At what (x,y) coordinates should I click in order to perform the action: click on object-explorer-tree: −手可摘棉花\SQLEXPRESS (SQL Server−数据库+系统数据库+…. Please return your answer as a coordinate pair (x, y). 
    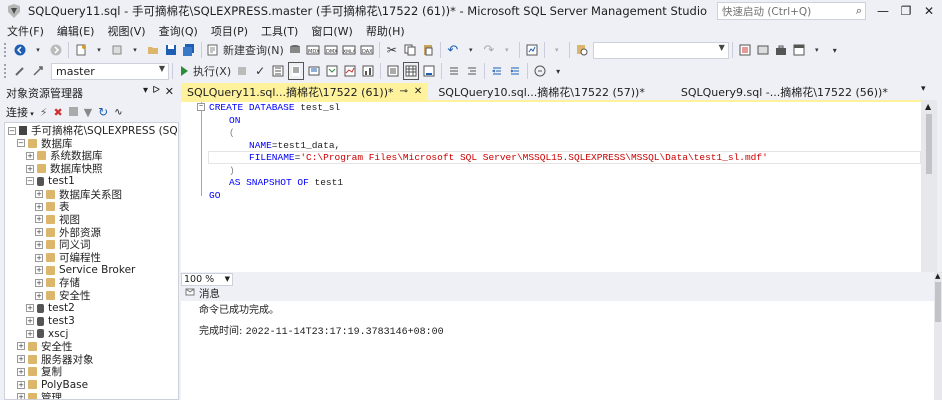
    Looking at the image, I should click on (91, 261).